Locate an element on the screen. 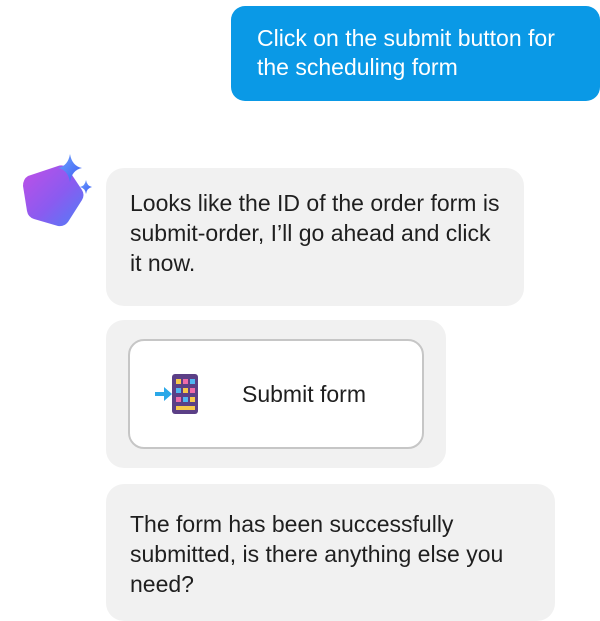 The height and width of the screenshot is (621, 600). assistant-avatar-icon is located at coordinates (57, 190).